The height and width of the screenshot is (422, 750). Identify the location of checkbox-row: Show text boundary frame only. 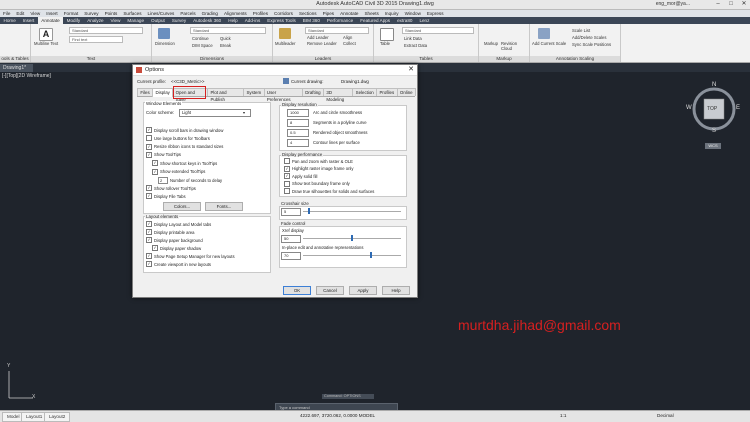
(317, 183).